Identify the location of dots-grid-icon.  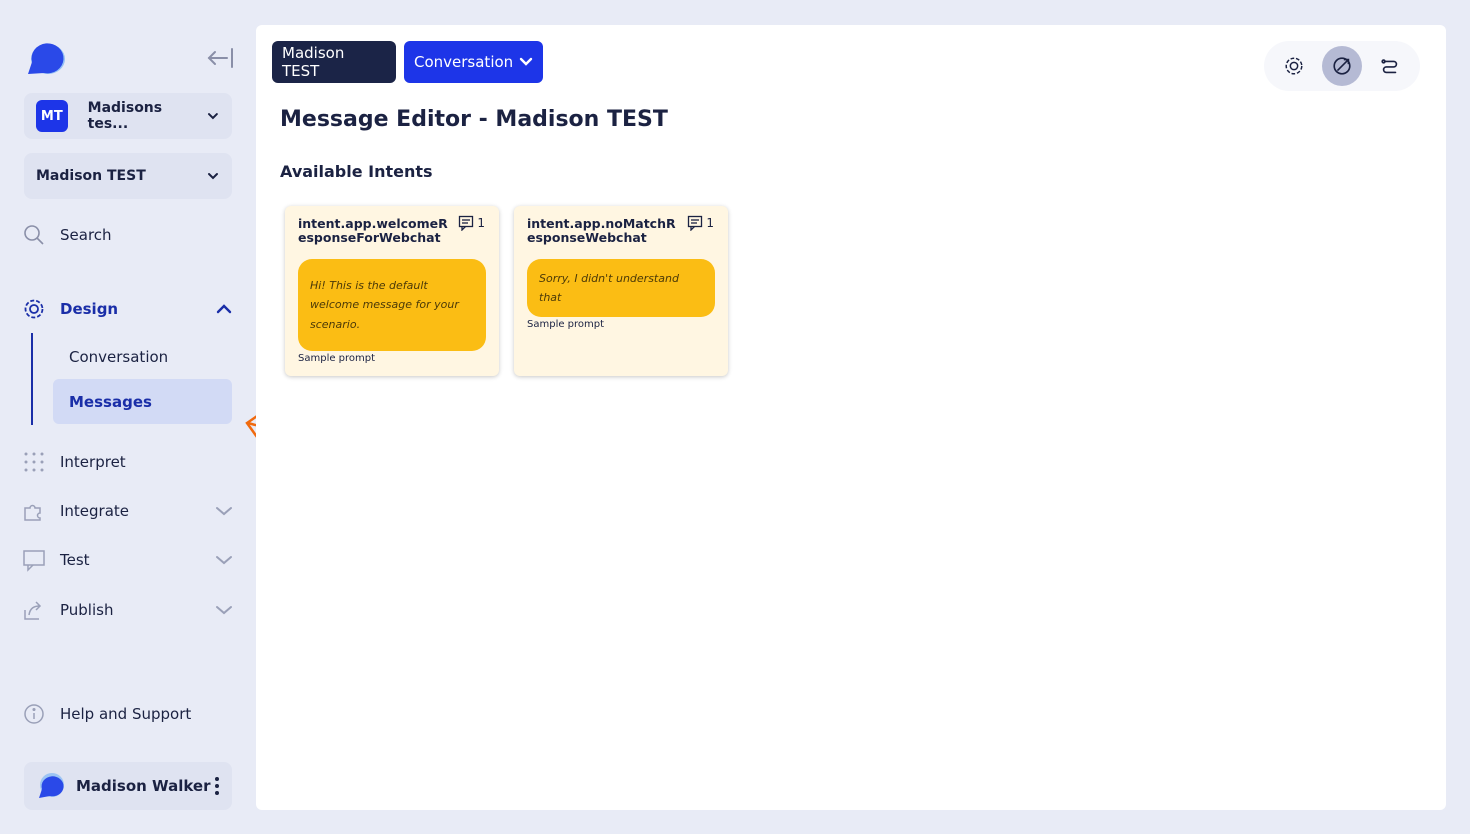
(34, 462).